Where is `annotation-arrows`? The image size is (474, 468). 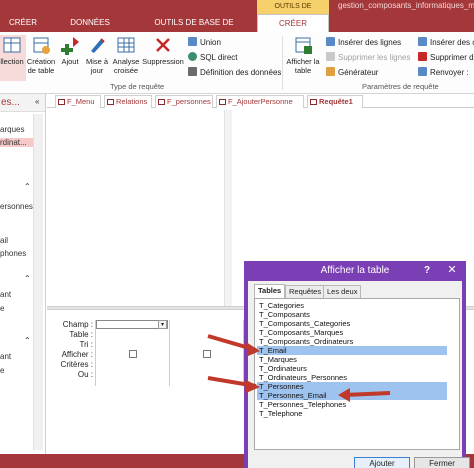
annotation-arrows is located at coordinates (299, 368).